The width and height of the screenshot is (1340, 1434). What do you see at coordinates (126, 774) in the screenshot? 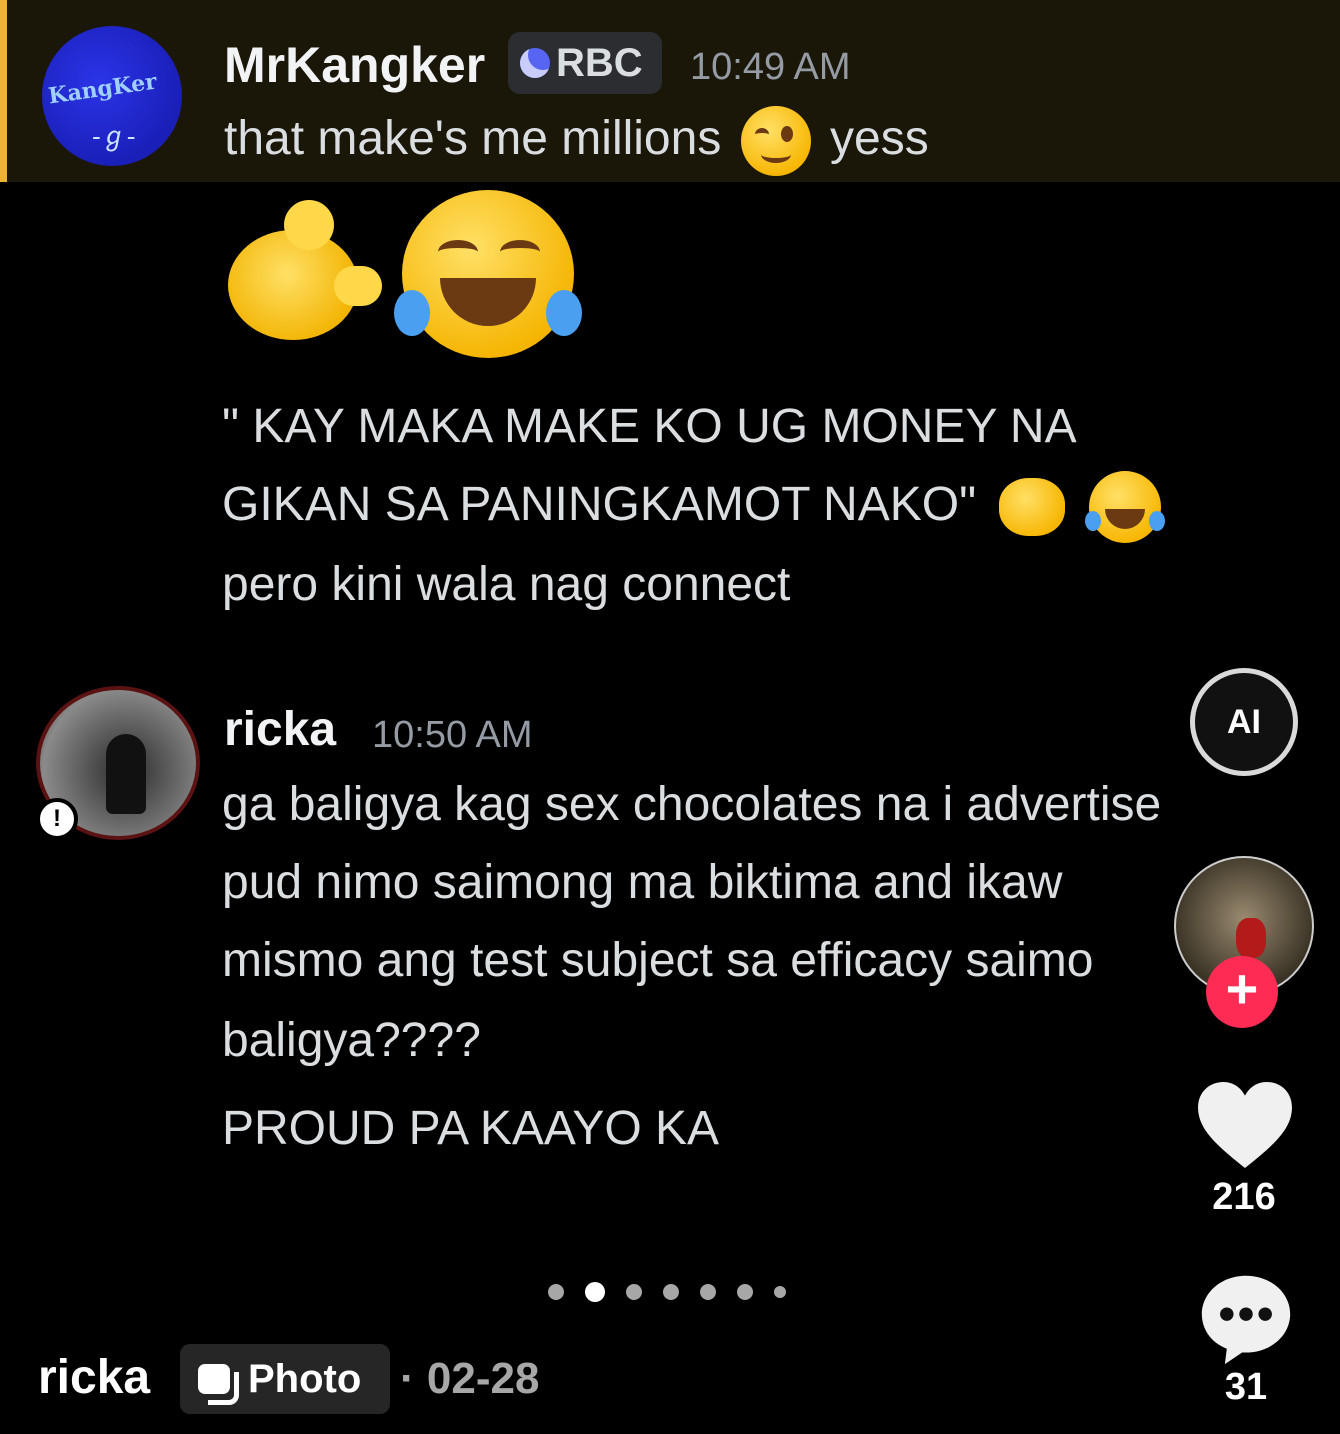
I see `avatar-figure` at bounding box center [126, 774].